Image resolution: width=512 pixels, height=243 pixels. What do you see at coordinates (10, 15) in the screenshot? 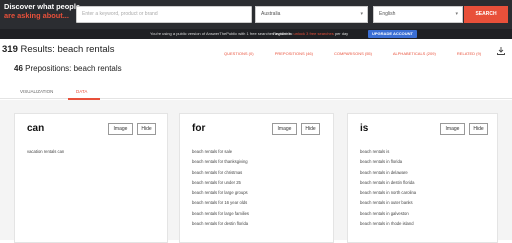
I see `brand-are: are` at bounding box center [10, 15].